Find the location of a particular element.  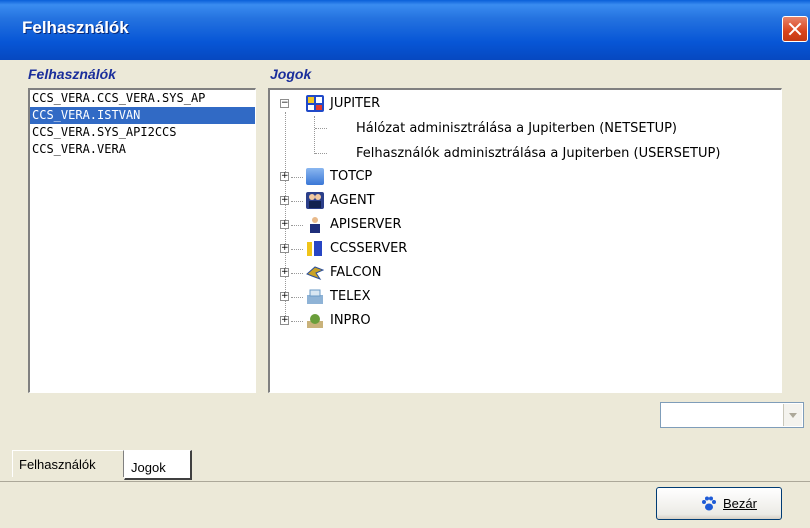

tree-node-label: TELEX is located at coordinates (350, 296).